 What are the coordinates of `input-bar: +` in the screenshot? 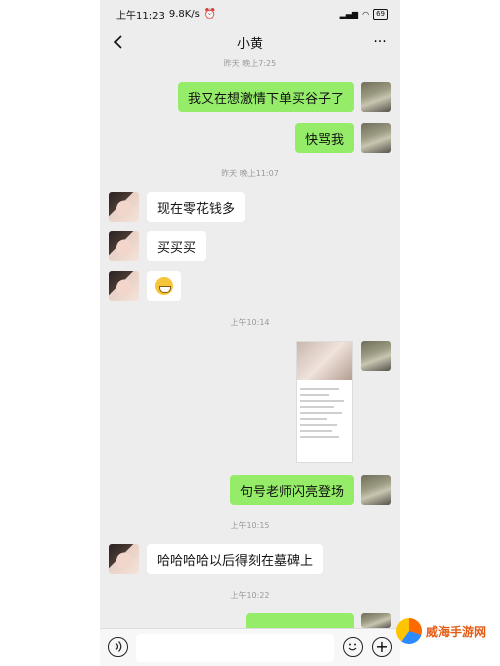 It's located at (250, 647).